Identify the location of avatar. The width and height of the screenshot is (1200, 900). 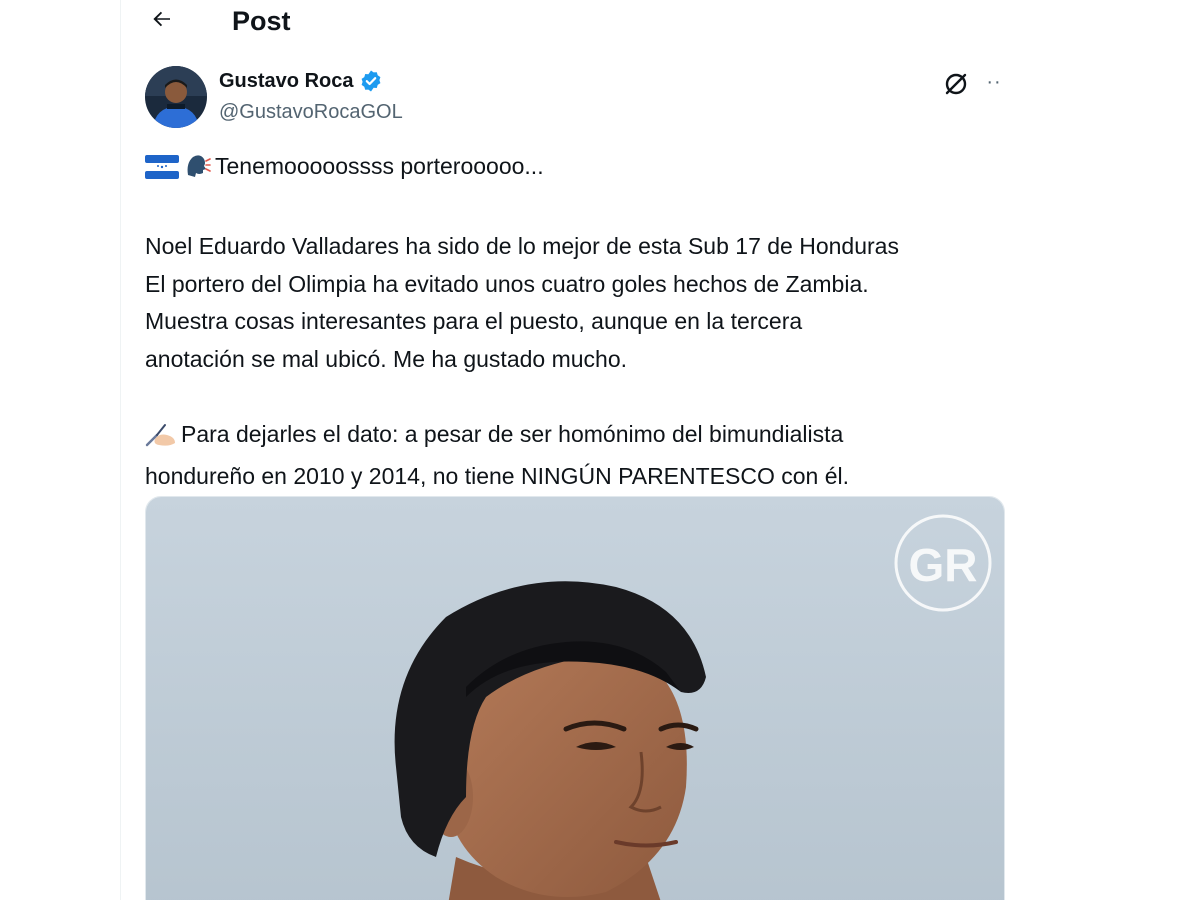
(176, 97).